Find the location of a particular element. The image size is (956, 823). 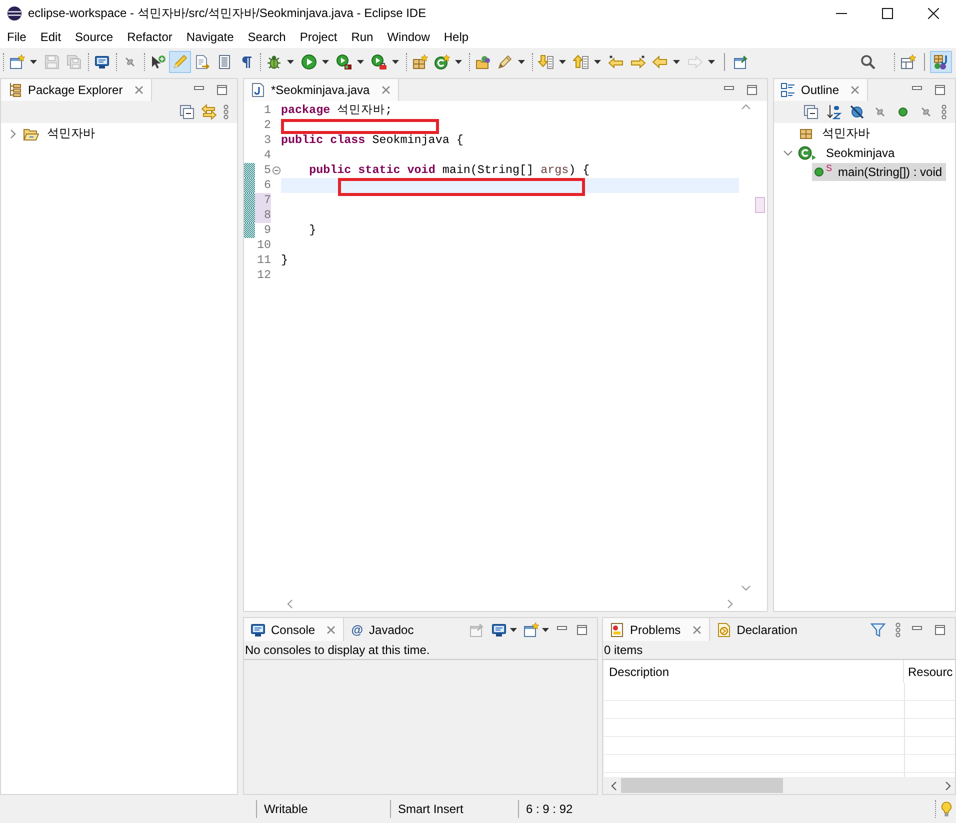

menu-item: Edit is located at coordinates (50, 37).